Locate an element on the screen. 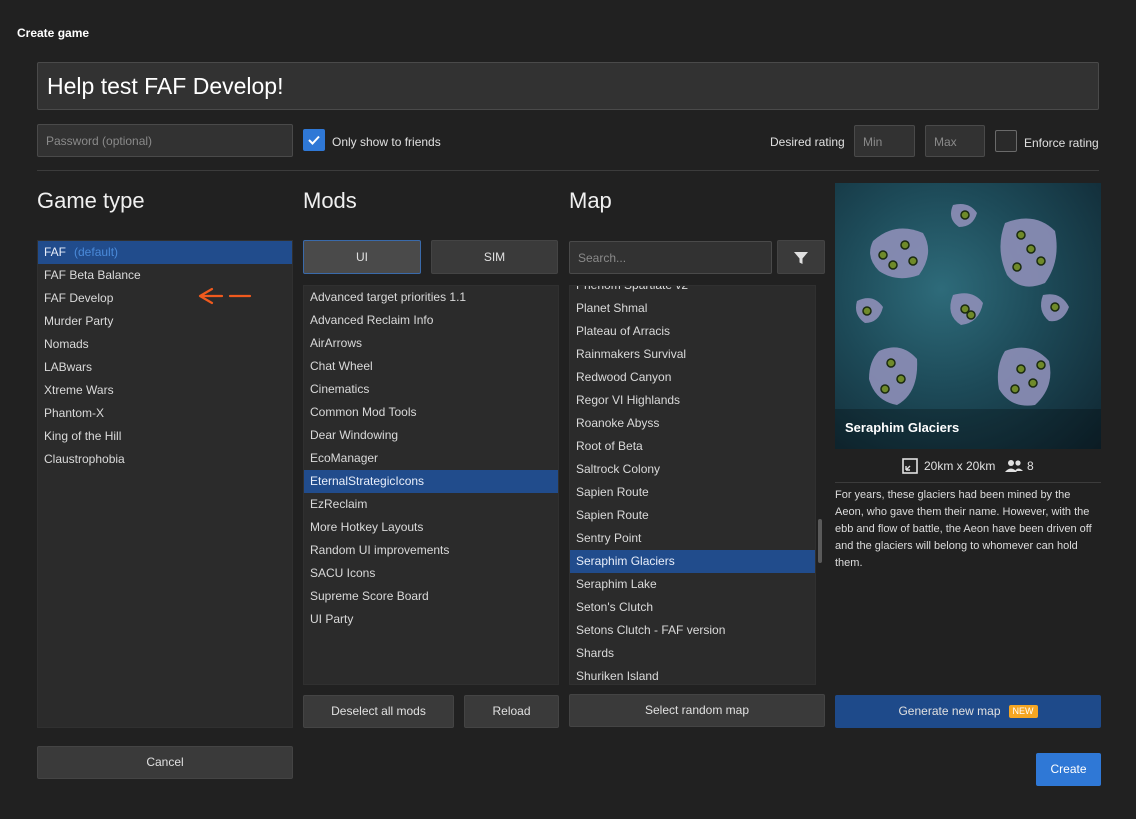 The width and height of the screenshot is (1136, 819). generate-new-map-button: Generate new map NEW is located at coordinates (968, 711).